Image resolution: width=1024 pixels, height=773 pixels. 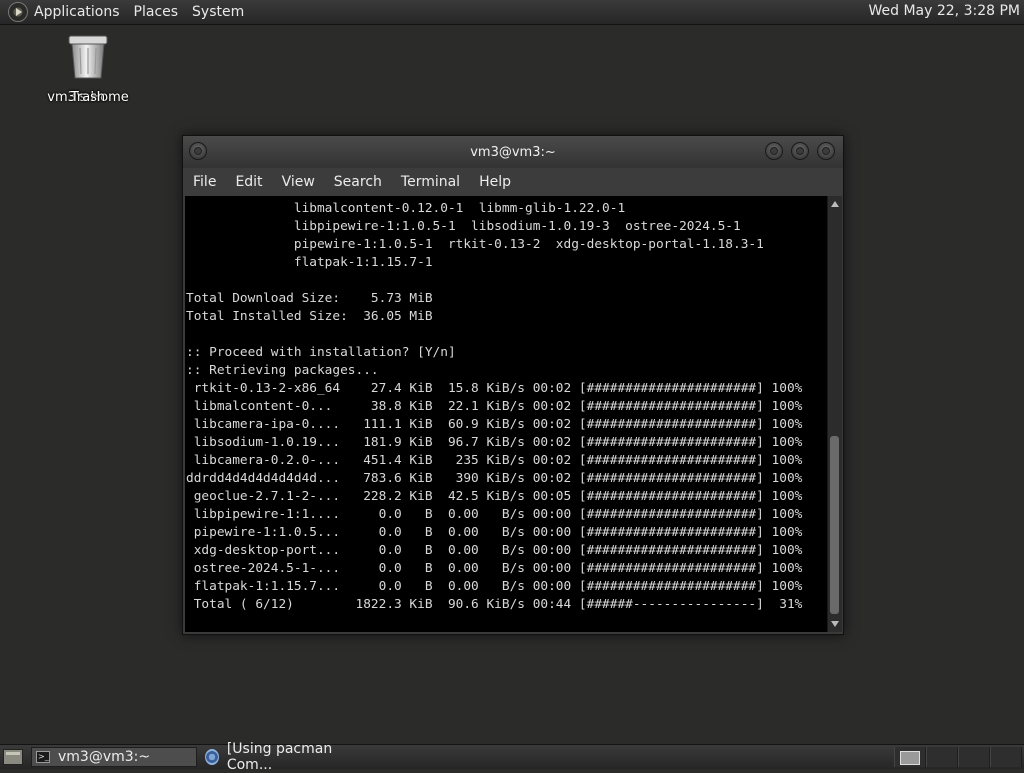 What do you see at coordinates (430, 182) in the screenshot?
I see `menu-terminal: Terminal` at bounding box center [430, 182].